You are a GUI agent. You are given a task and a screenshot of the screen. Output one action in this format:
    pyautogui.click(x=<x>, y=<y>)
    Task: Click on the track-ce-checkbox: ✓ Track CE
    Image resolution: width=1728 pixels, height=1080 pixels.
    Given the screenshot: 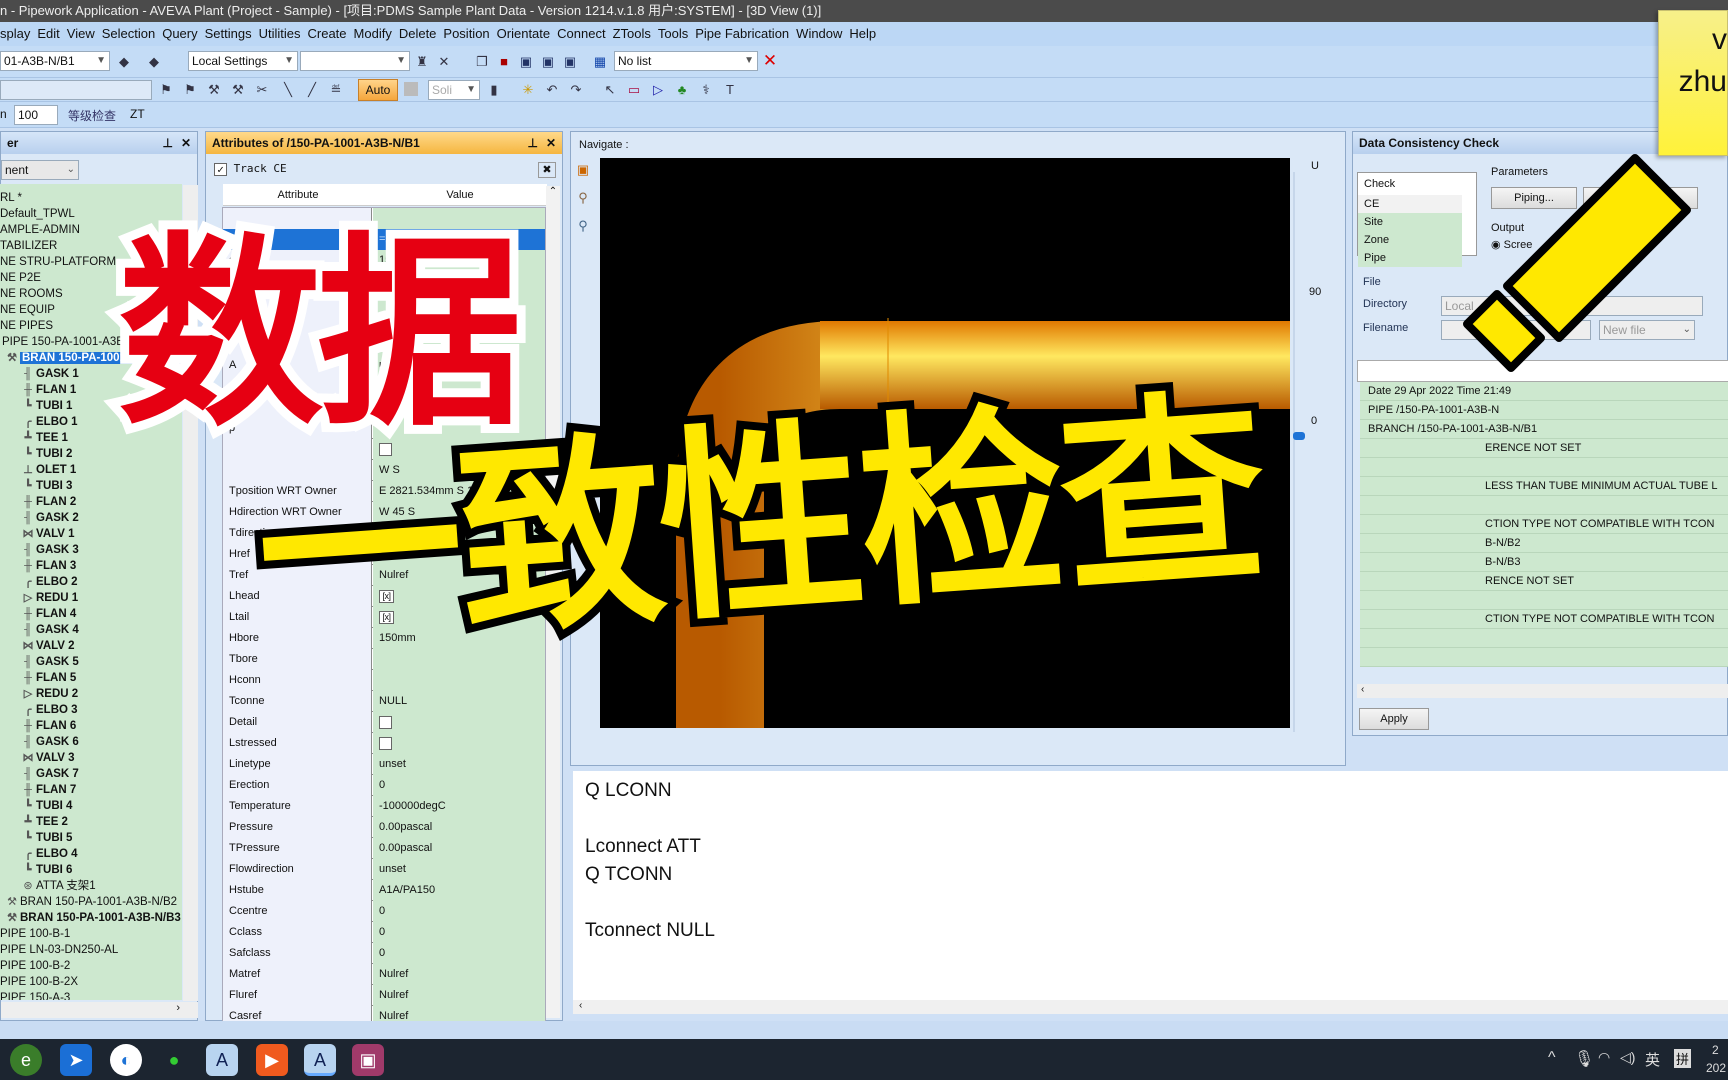 What is the action you would take?
    pyautogui.click(x=250, y=169)
    